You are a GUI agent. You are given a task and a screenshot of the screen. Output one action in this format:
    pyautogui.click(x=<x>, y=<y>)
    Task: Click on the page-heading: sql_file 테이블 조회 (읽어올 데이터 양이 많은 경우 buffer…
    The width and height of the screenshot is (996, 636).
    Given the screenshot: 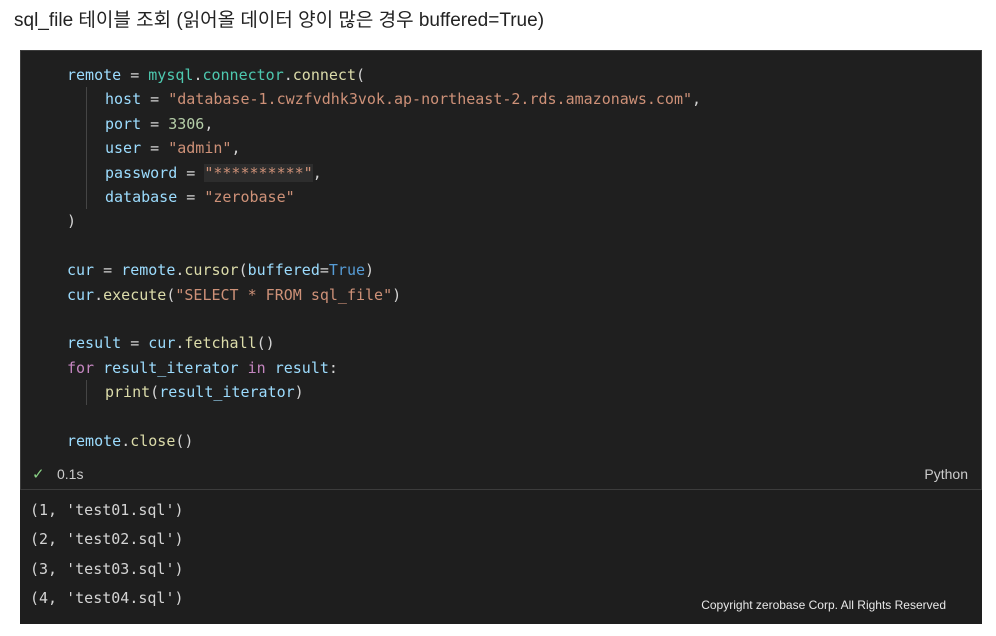 What is the action you would take?
    pyautogui.click(x=279, y=20)
    